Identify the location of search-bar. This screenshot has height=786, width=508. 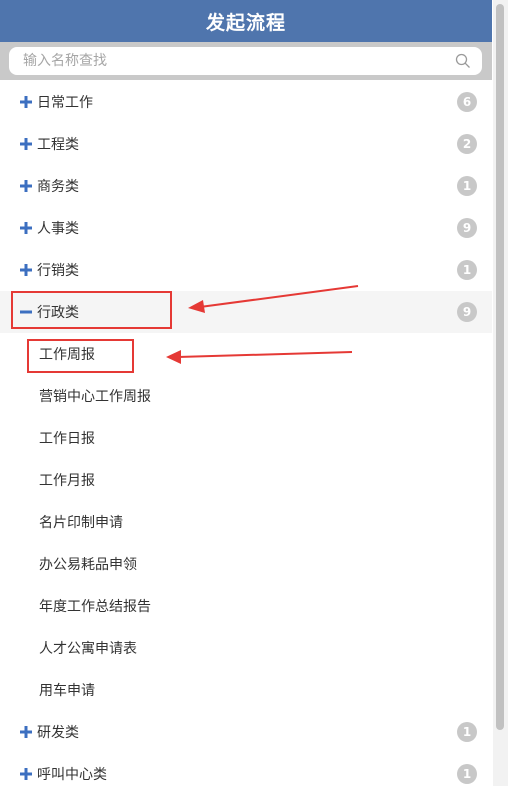
(246, 61).